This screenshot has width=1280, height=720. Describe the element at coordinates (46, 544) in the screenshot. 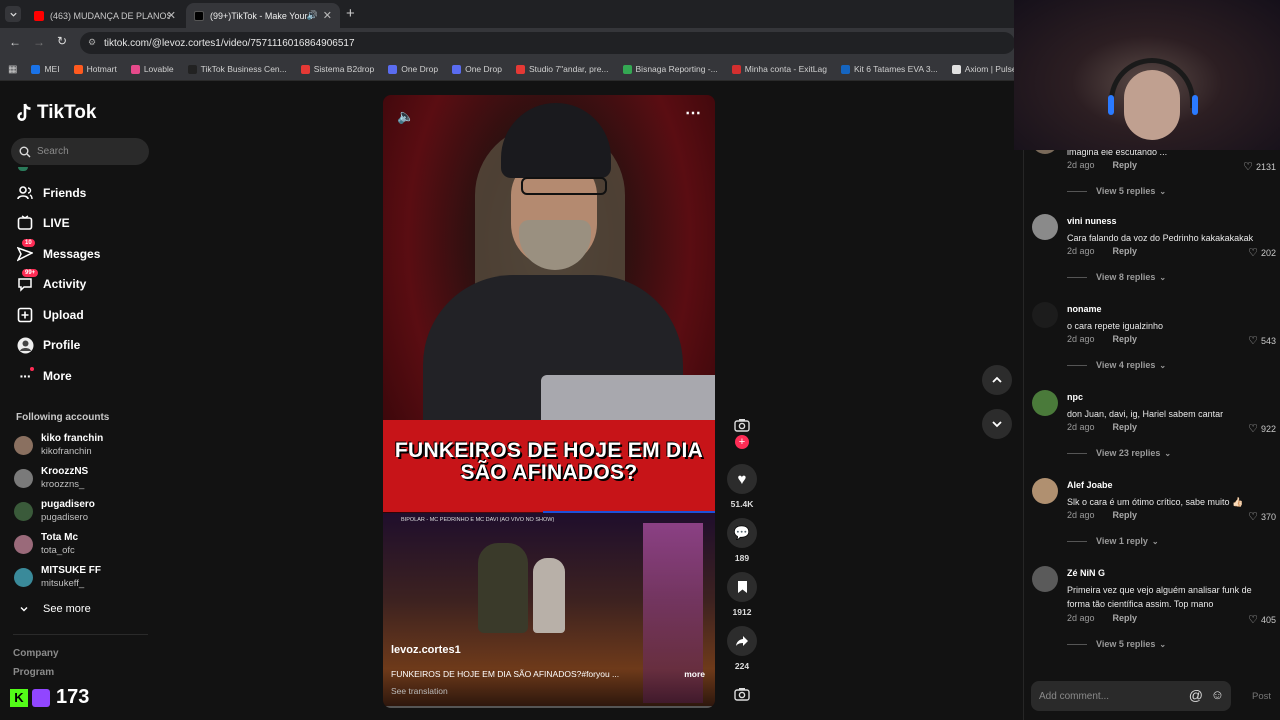

I see `following-account: Tota Mc tota_ofc` at that location.